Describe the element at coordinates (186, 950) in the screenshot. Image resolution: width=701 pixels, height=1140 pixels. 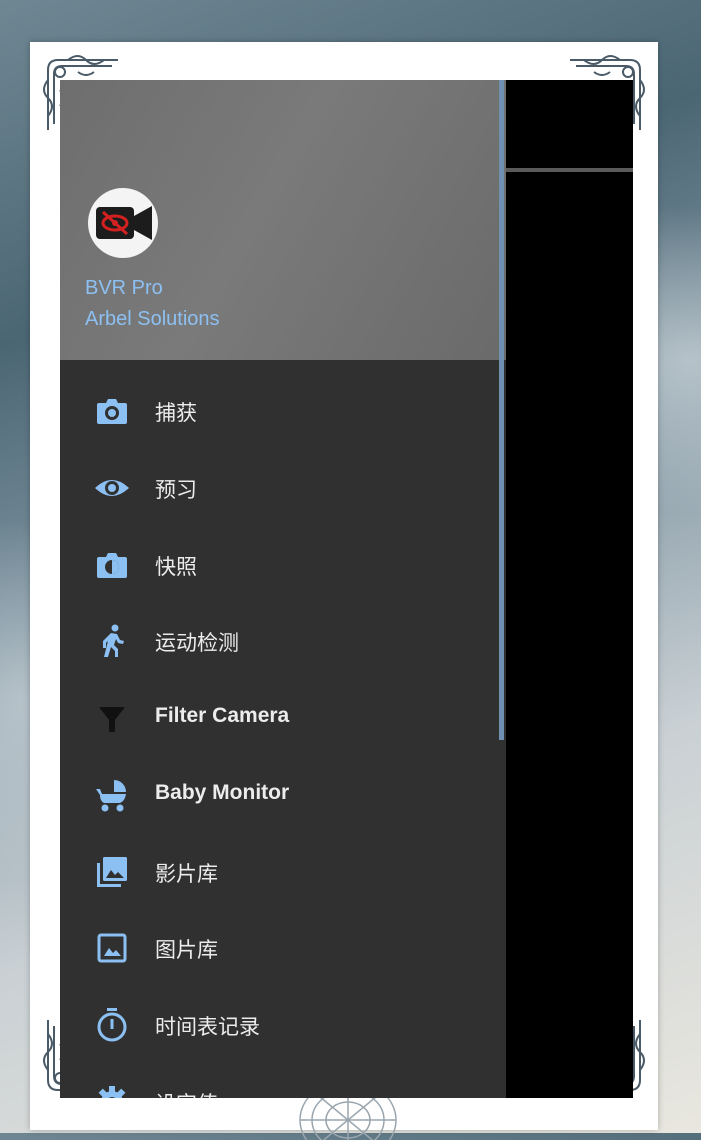
I see `menu-item-label: 图片库` at that location.